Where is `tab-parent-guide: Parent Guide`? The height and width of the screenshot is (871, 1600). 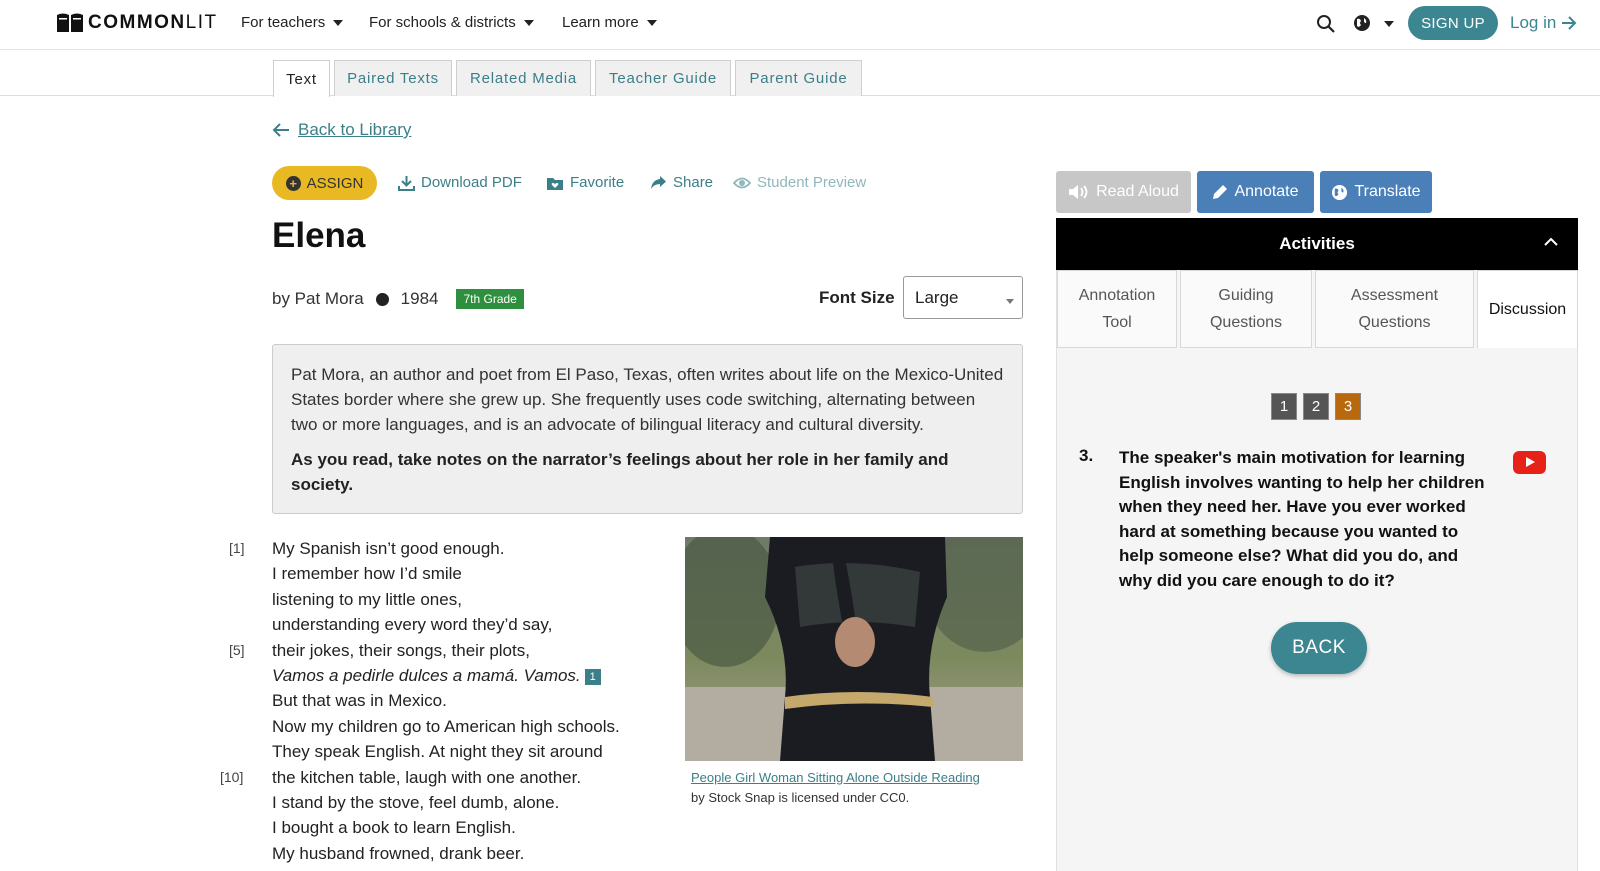 tab-parent-guide: Parent Guide is located at coordinates (798, 78).